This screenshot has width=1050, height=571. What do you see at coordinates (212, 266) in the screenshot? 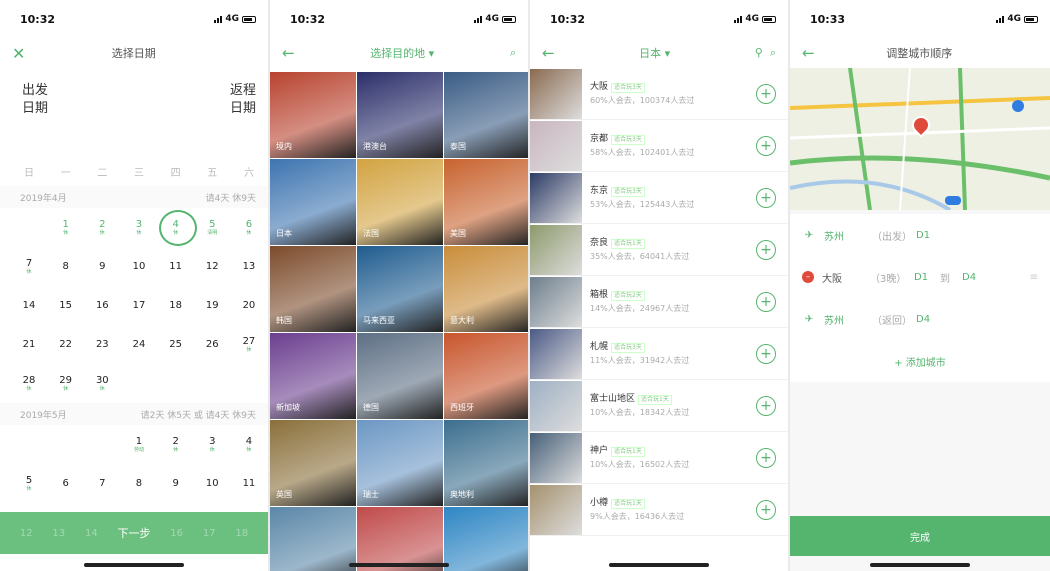
I see `calendar-day: 12` at bounding box center [212, 266].